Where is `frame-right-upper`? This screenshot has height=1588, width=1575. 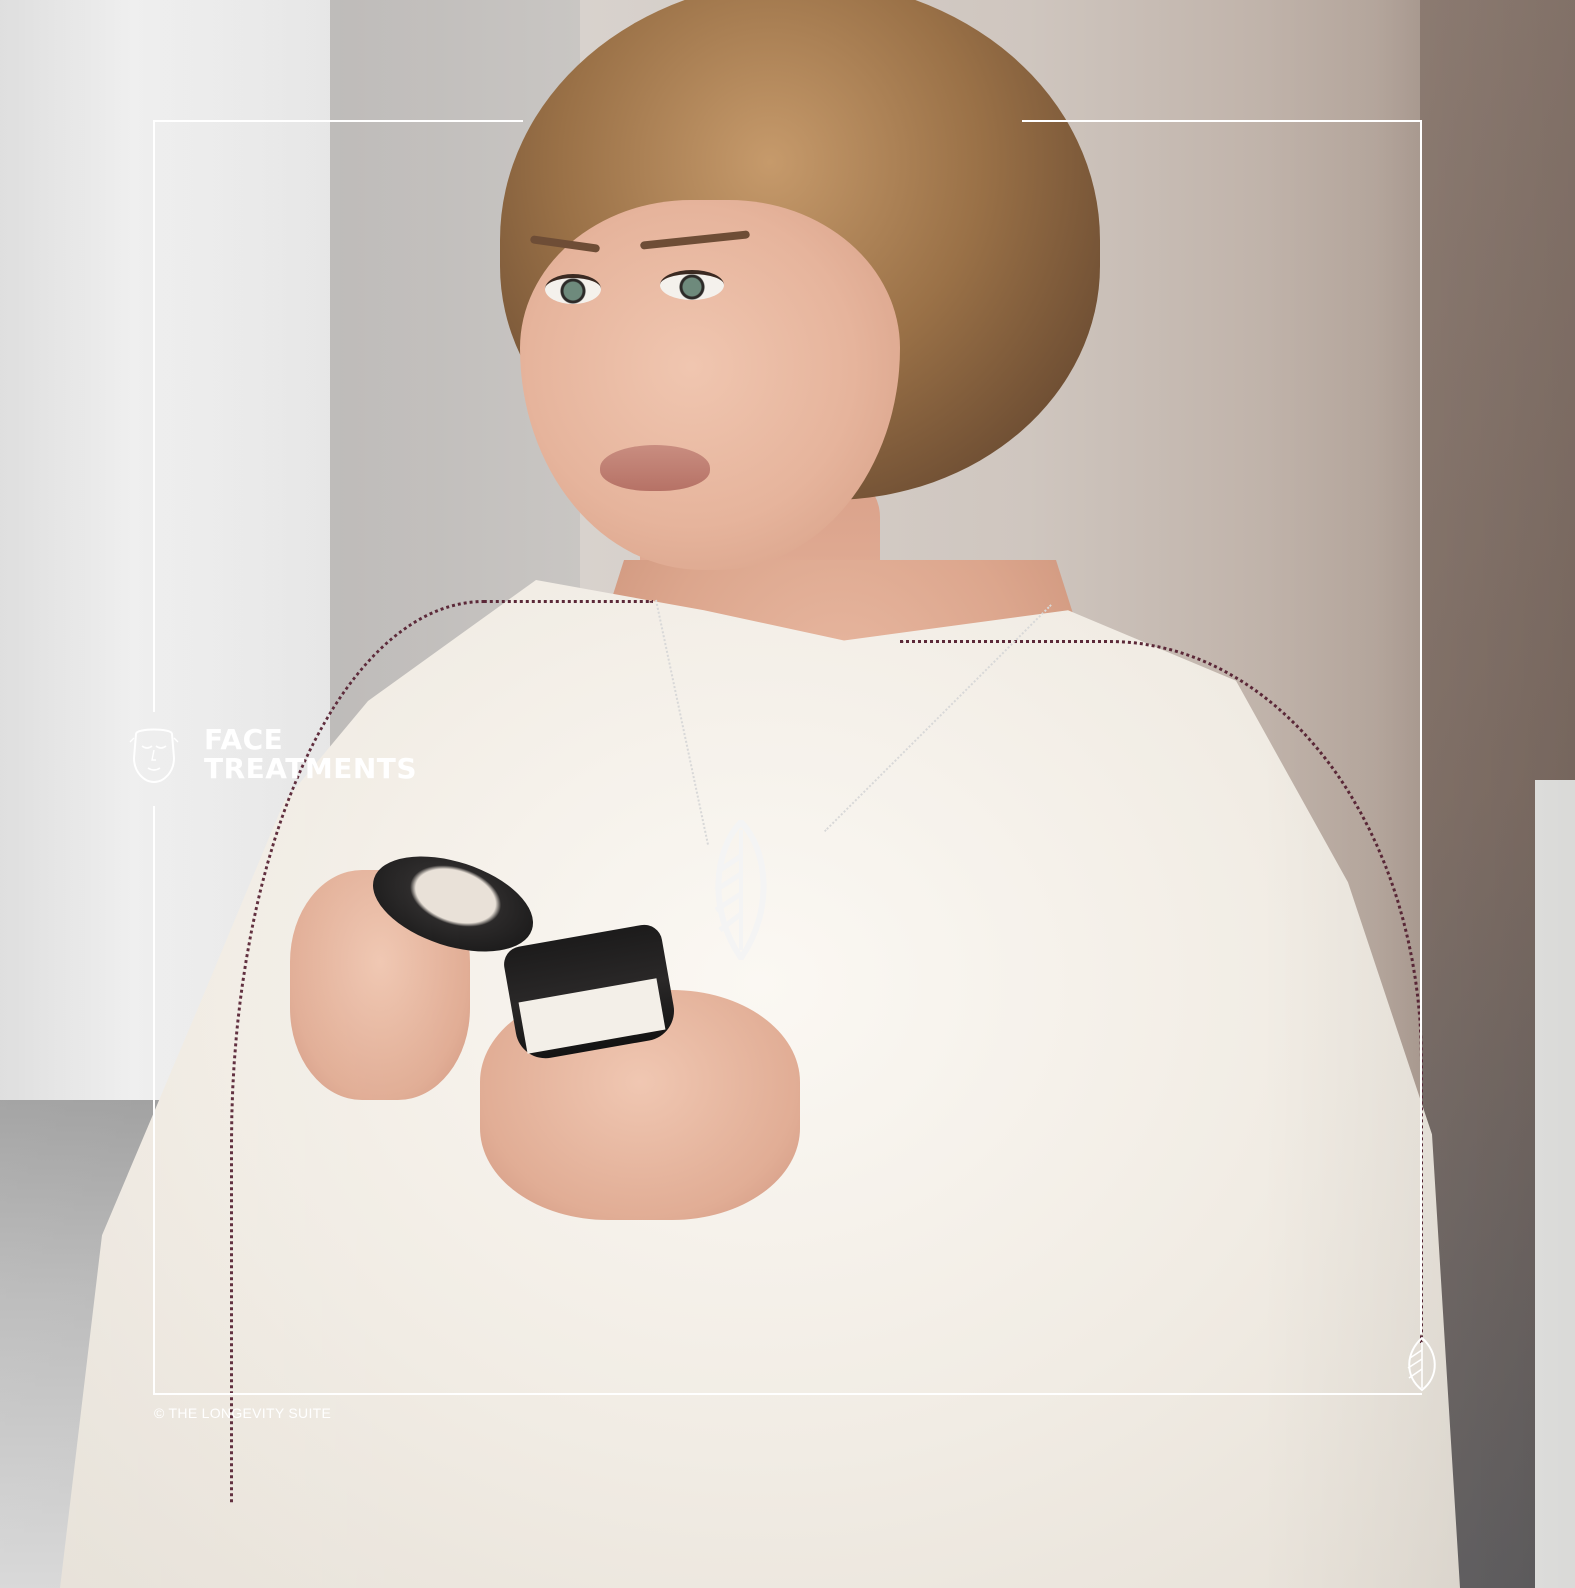 frame-right-upper is located at coordinates (1421, 727).